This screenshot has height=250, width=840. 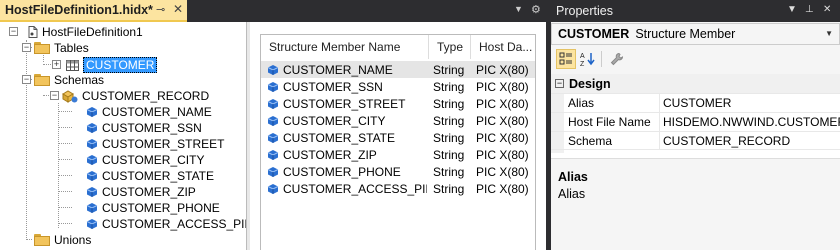 I want to click on svg-text: Z, so click(x=582, y=64).